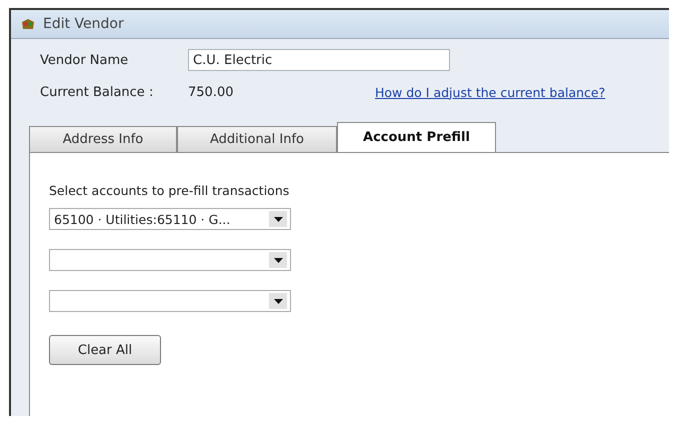  What do you see at coordinates (490, 92) in the screenshot?
I see `help-link: How do I adjust the current balance?` at bounding box center [490, 92].